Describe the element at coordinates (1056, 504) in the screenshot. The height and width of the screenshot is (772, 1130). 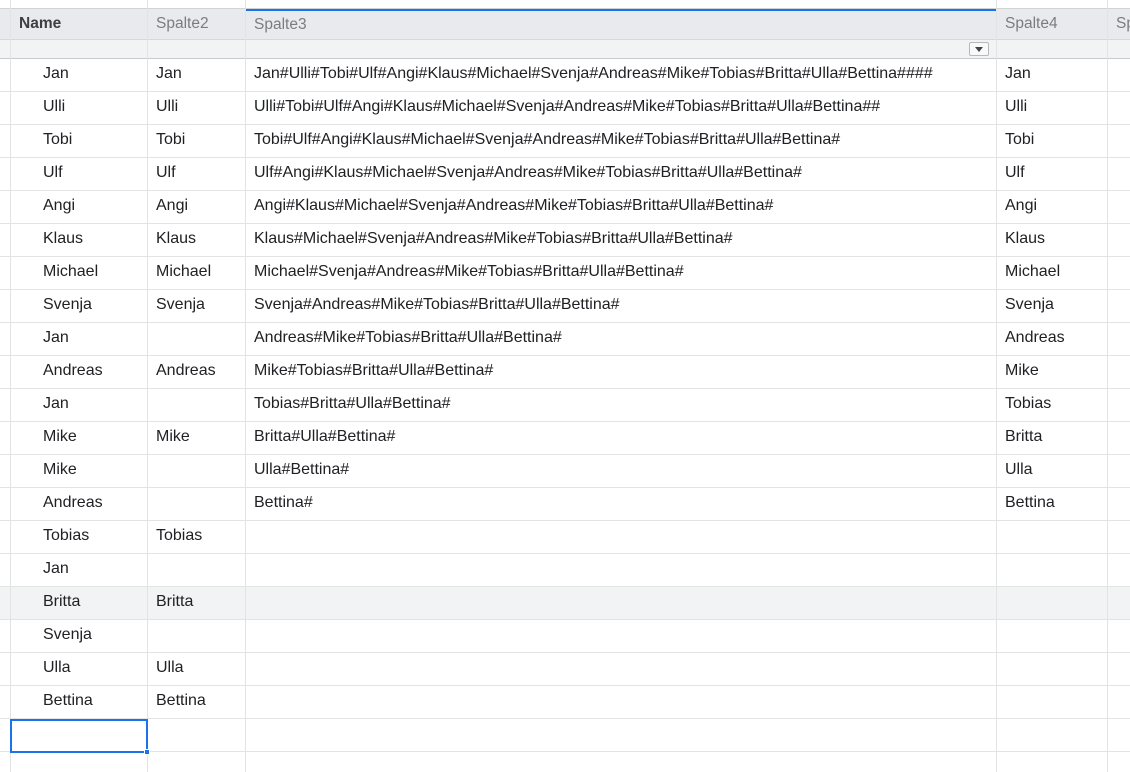
I see `cell-spalte4: Bettina` at that location.